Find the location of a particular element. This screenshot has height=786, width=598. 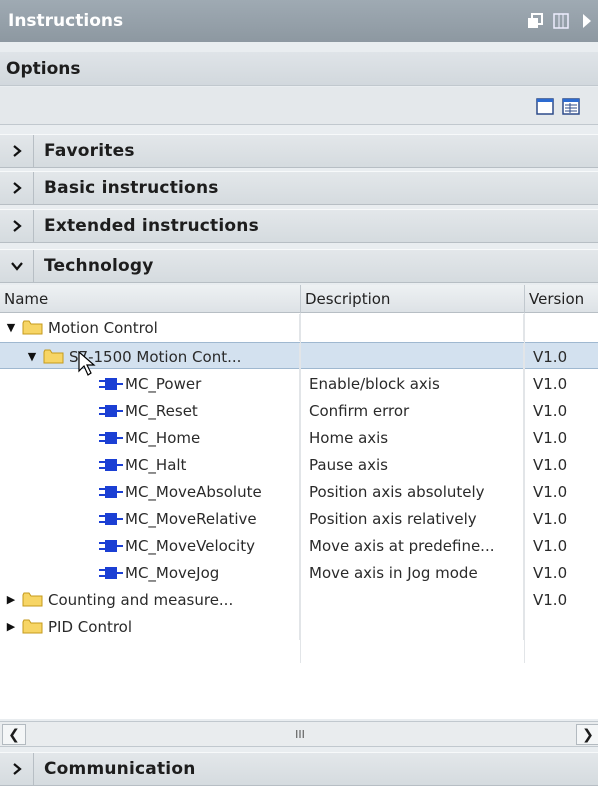

float-window-icon is located at coordinates (535, 21).